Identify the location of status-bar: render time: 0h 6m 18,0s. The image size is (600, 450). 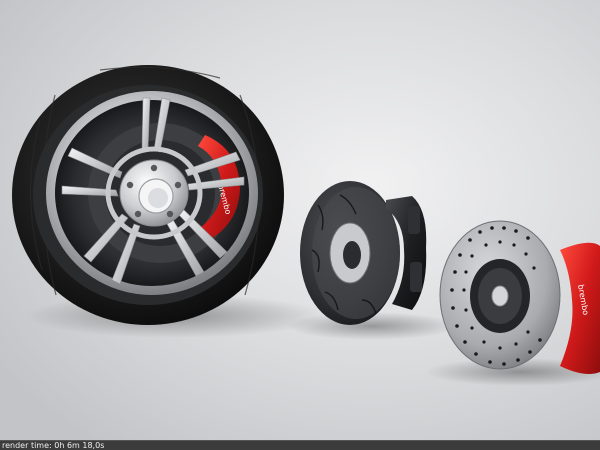
(300, 445).